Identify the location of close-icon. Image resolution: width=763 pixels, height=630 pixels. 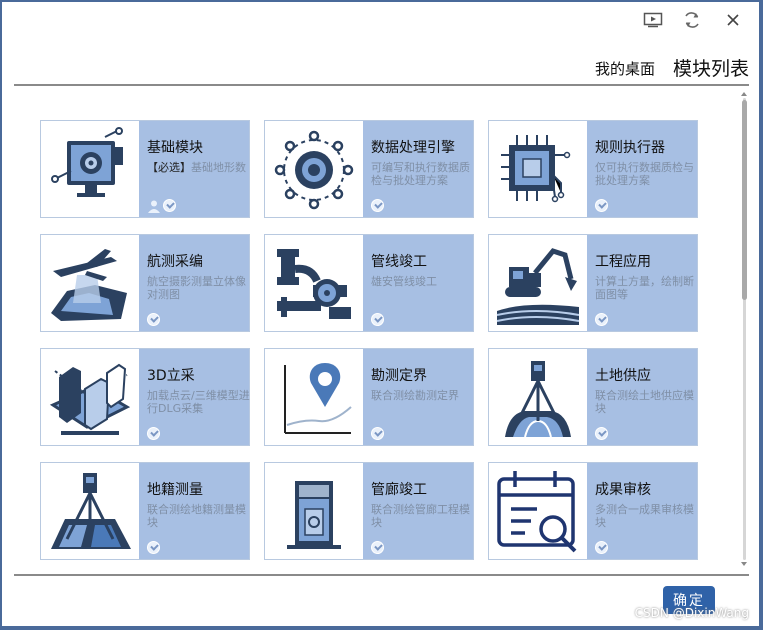
(733, 20).